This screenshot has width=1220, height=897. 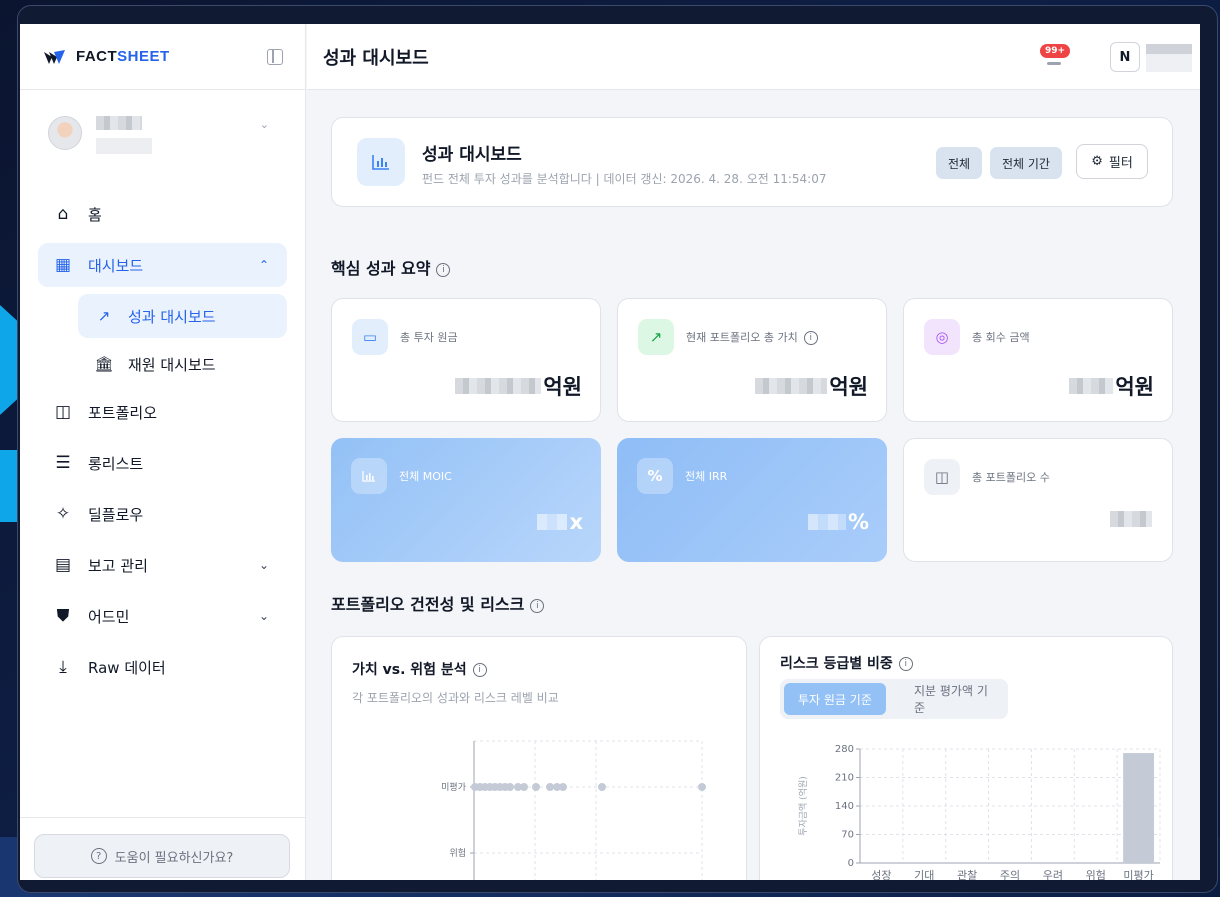 What do you see at coordinates (162, 856) in the screenshot?
I see `help-button: ? 도움이 필요하신가요?` at bounding box center [162, 856].